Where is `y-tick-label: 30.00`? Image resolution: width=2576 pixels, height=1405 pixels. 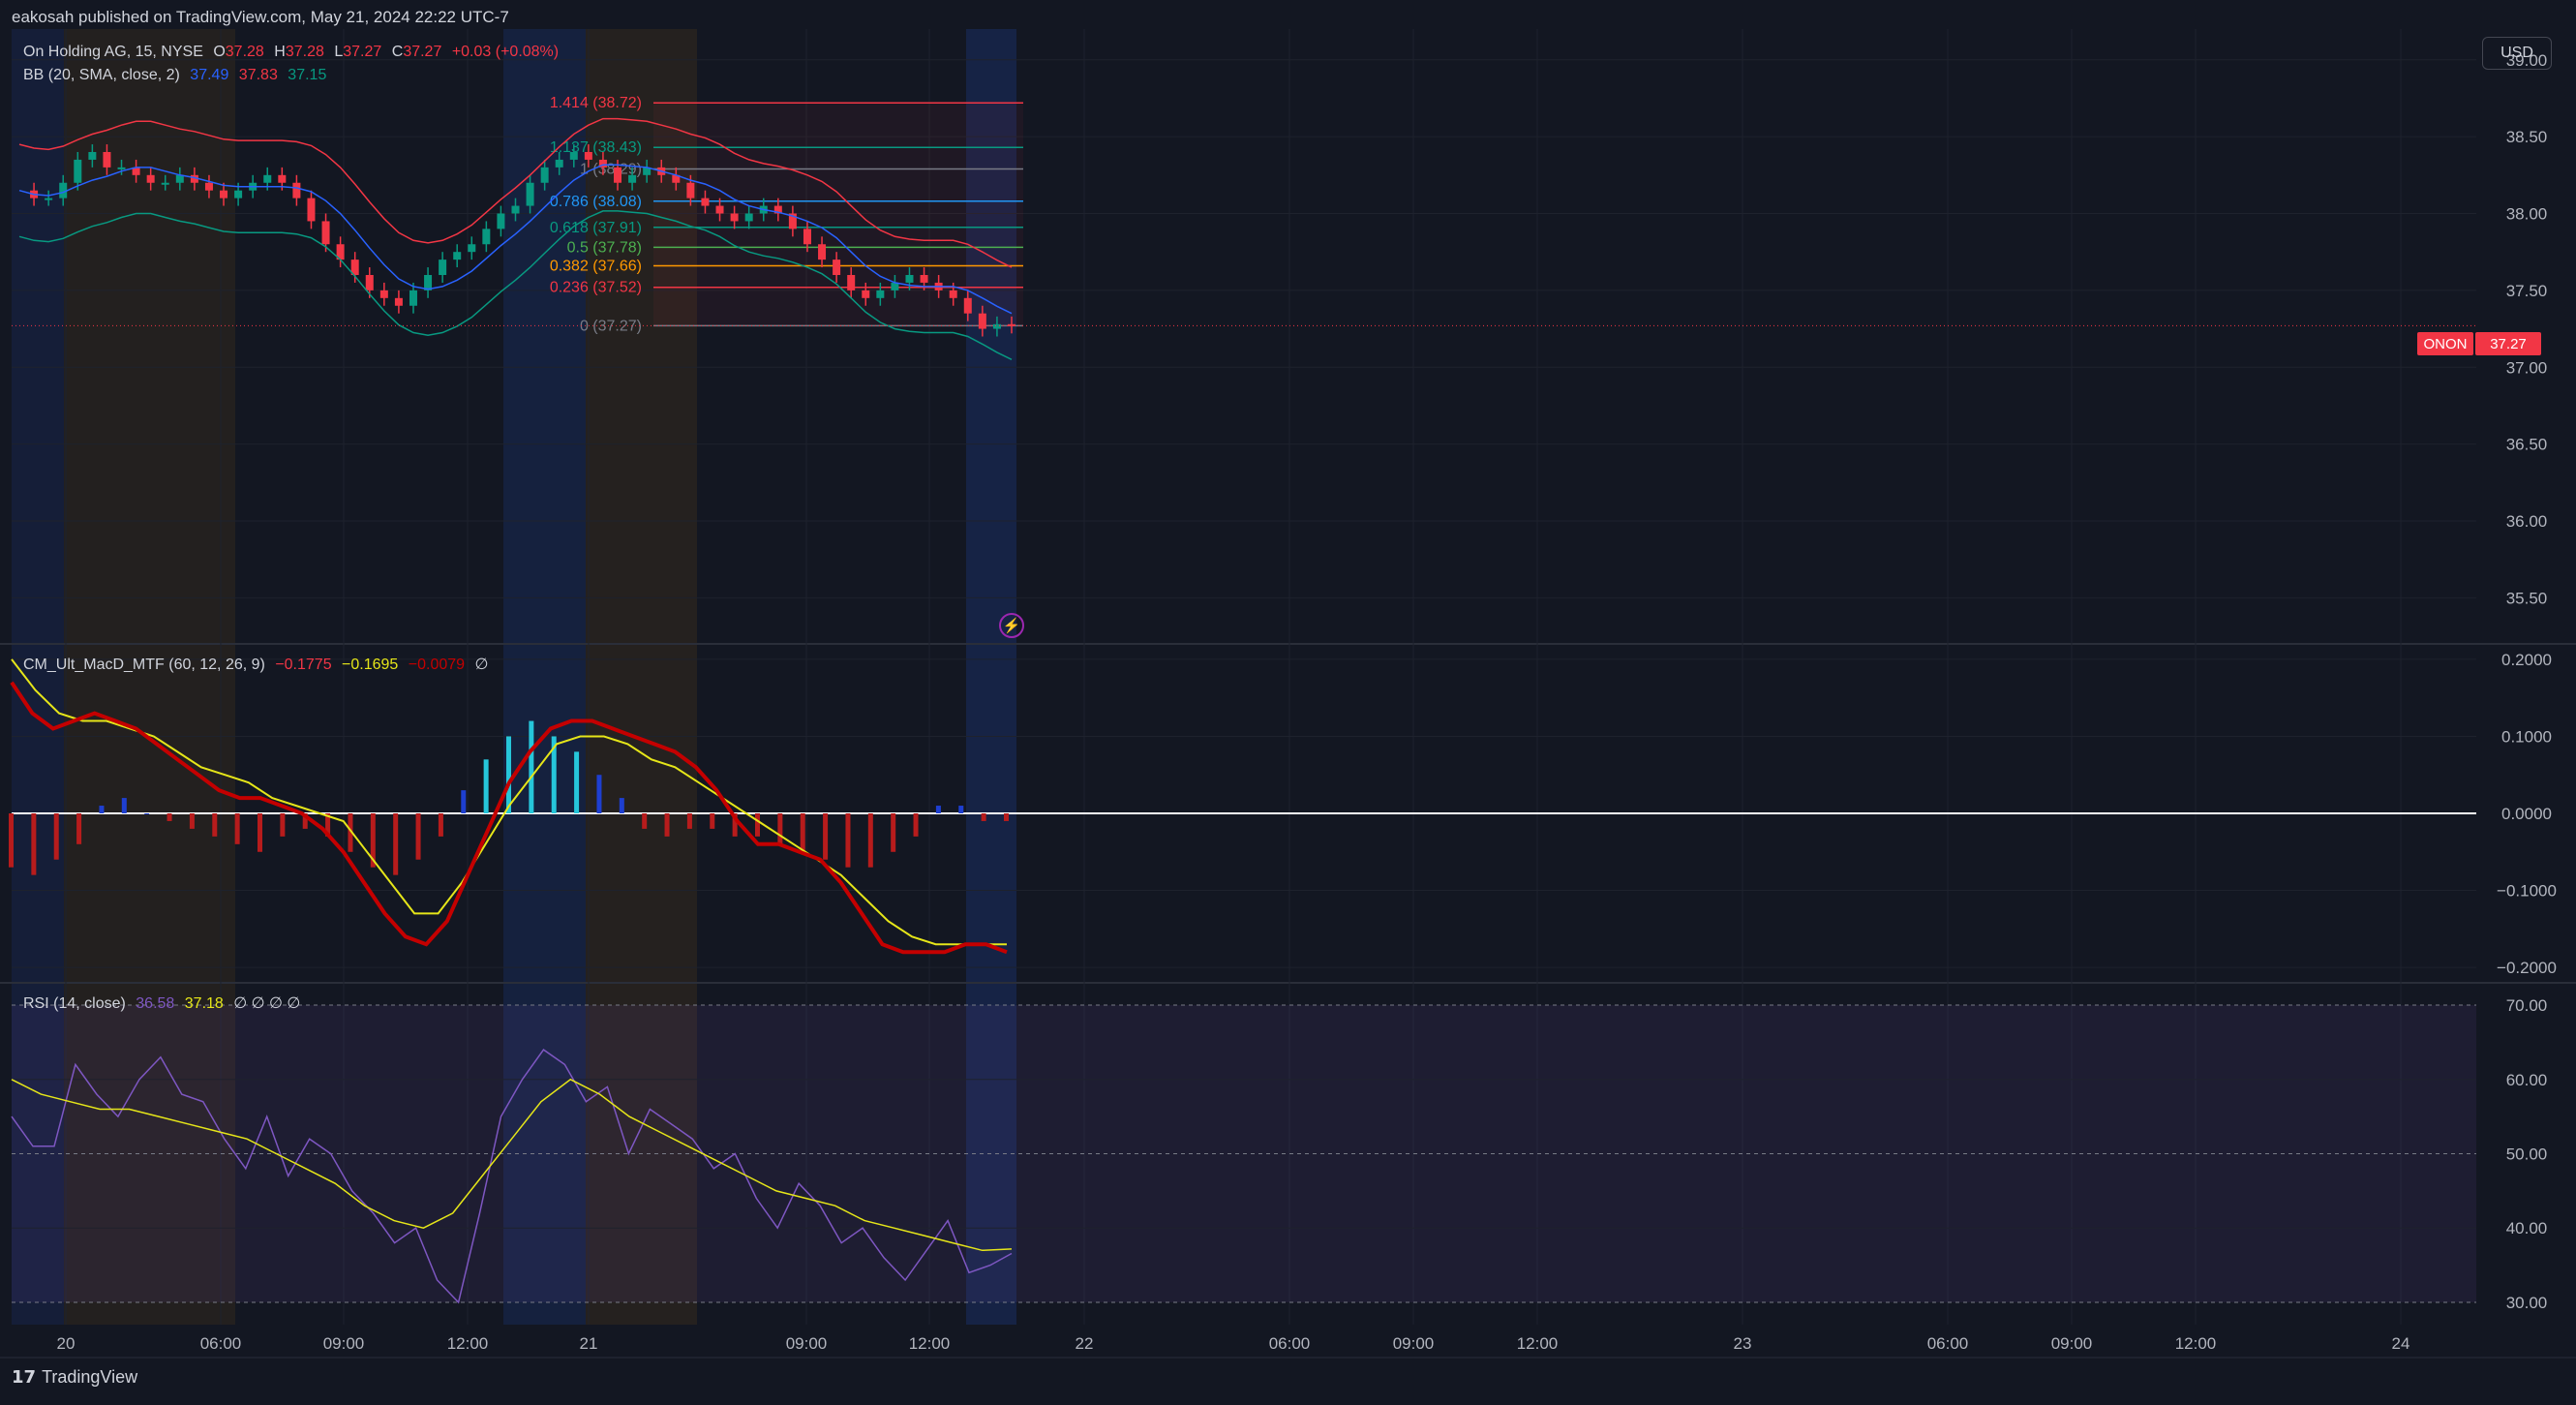 y-tick-label: 30.00 is located at coordinates (2527, 1303).